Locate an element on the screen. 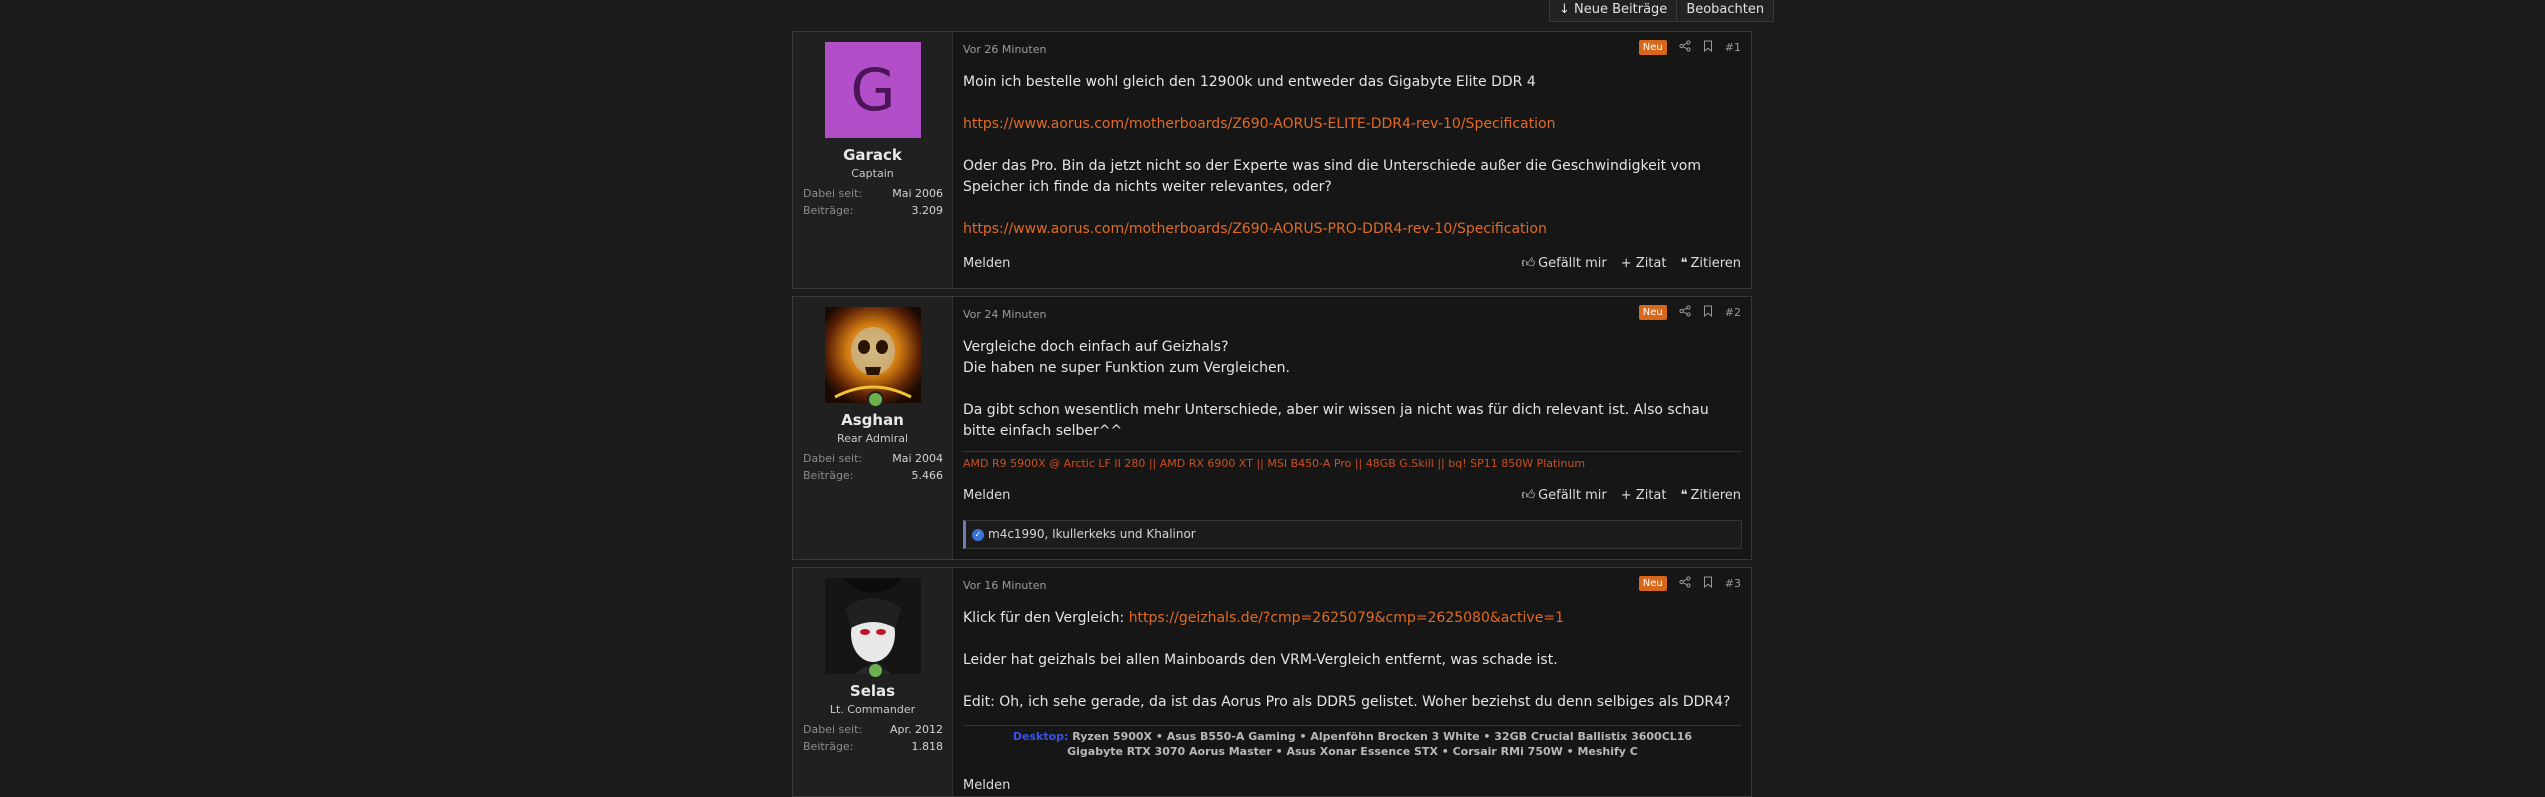  username: Asghan is located at coordinates (872, 420).